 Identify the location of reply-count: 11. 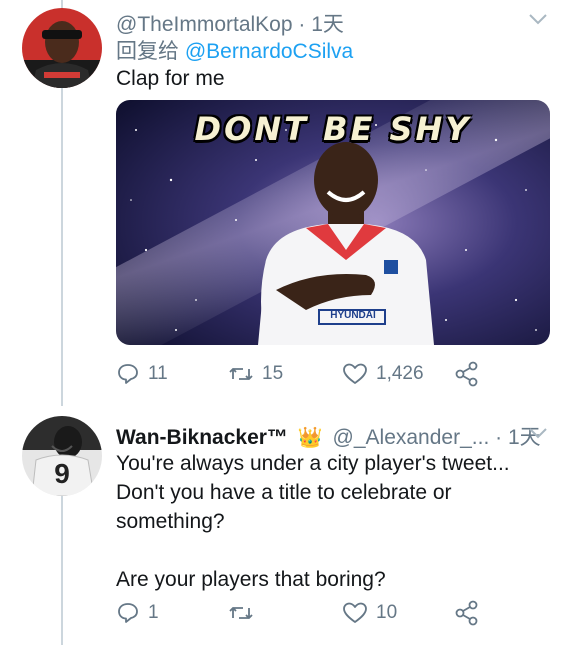
(158, 373).